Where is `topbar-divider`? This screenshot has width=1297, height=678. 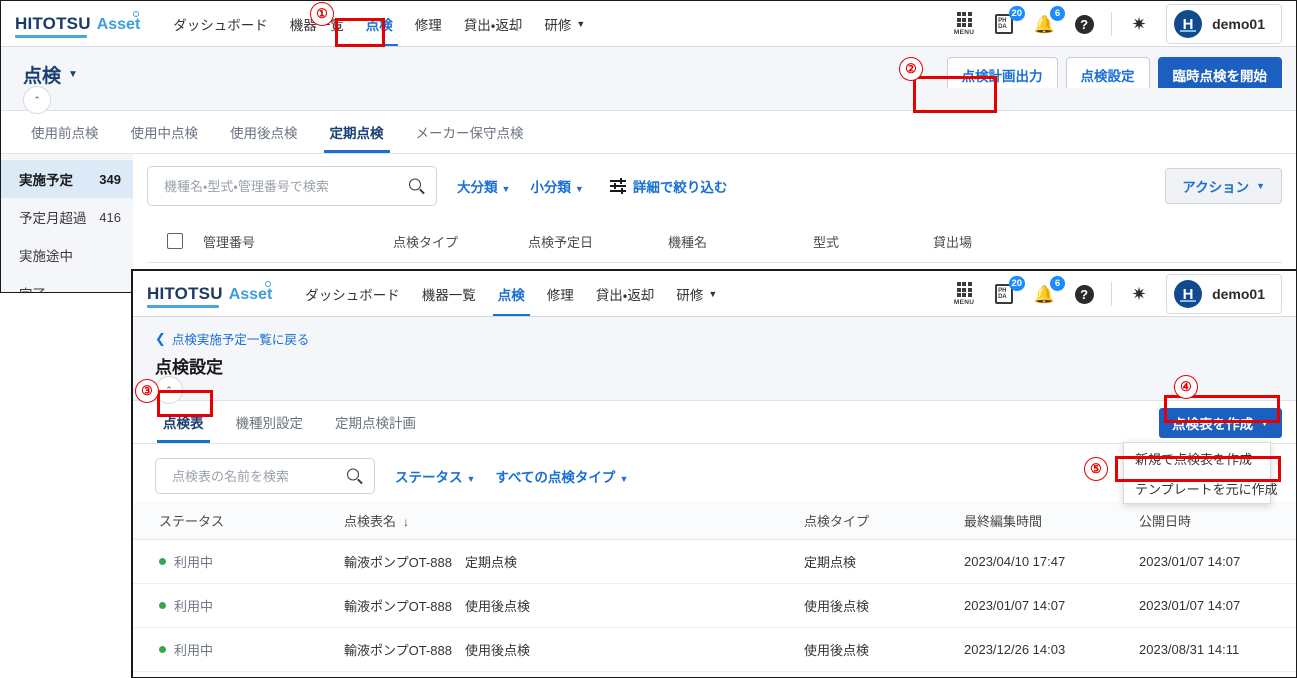
topbar-divider is located at coordinates (1112, 294).